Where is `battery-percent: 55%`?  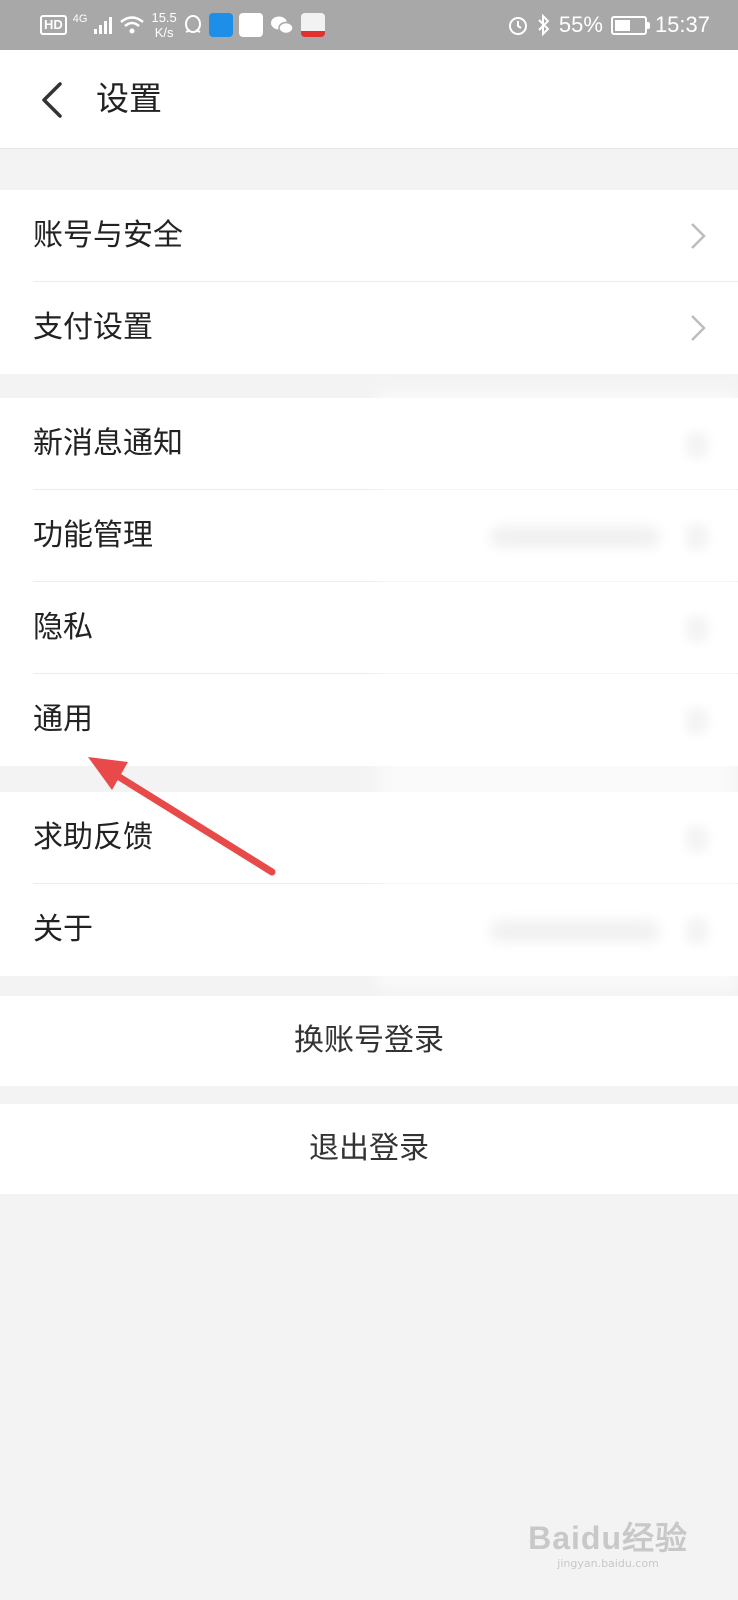
battery-percent: 55% is located at coordinates (580, 24).